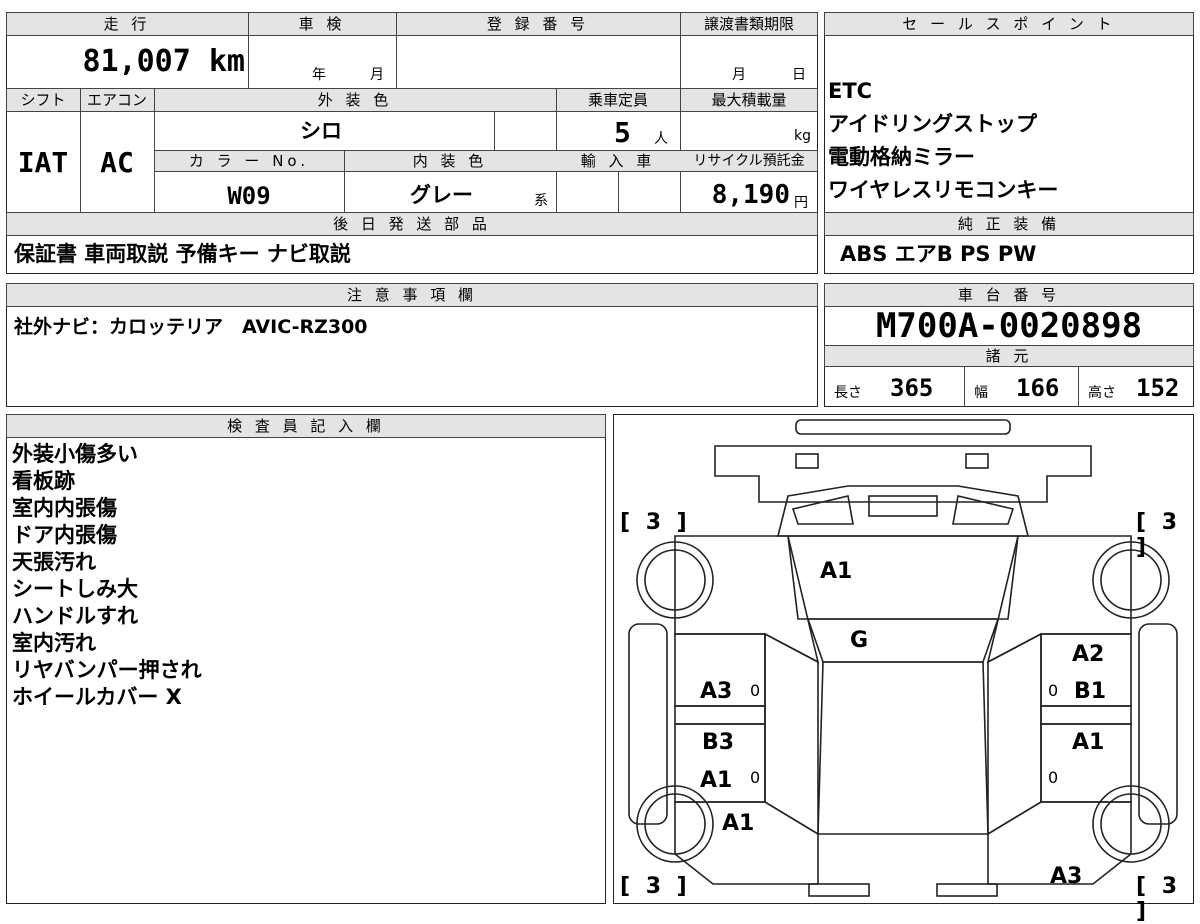 Image resolution: width=1200 pixels, height=924 pixels. Describe the element at coordinates (801, 203) in the screenshot. I see `recycle-fee-unit: 円` at that location.